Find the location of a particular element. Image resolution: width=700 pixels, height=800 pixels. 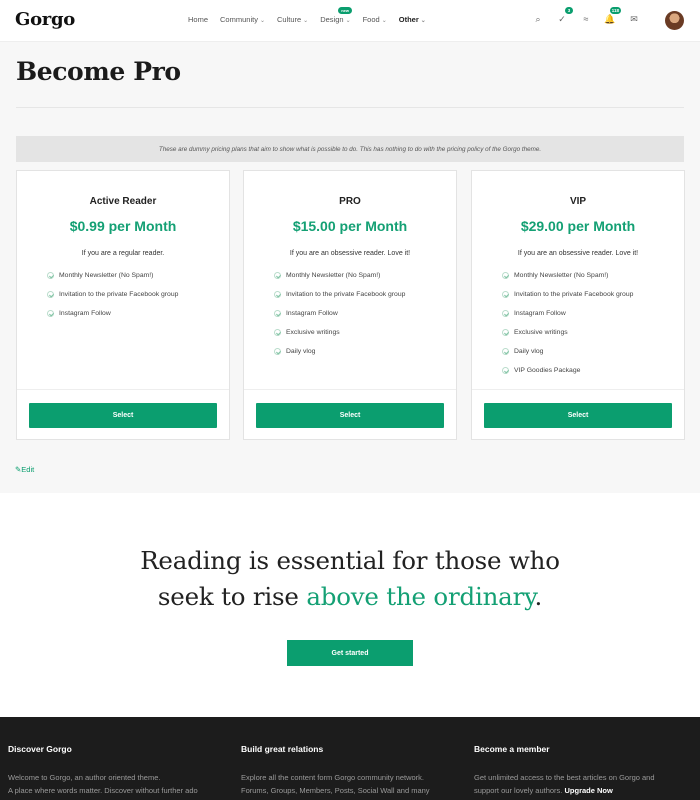

plan-name: VIP is located at coordinates (578, 201).